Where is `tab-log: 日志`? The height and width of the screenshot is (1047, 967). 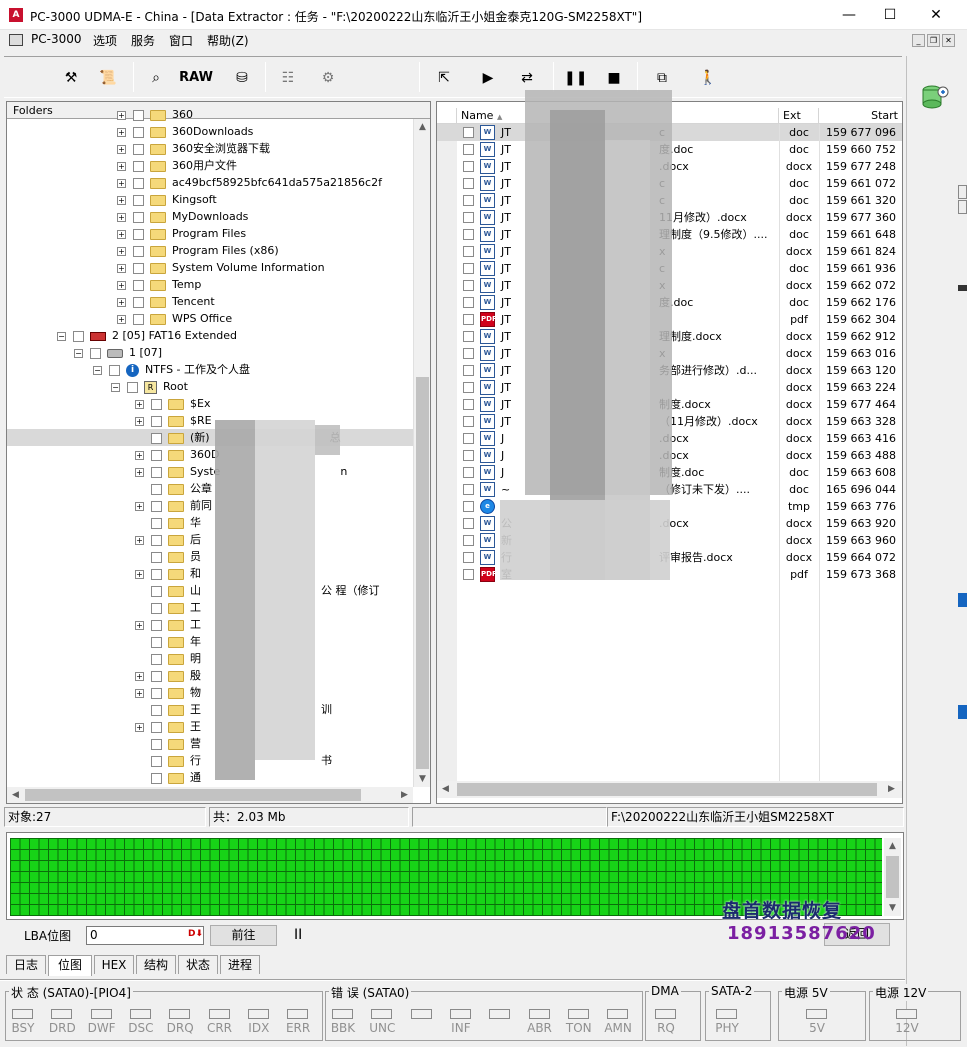 tab-log: 日志 is located at coordinates (26, 964).